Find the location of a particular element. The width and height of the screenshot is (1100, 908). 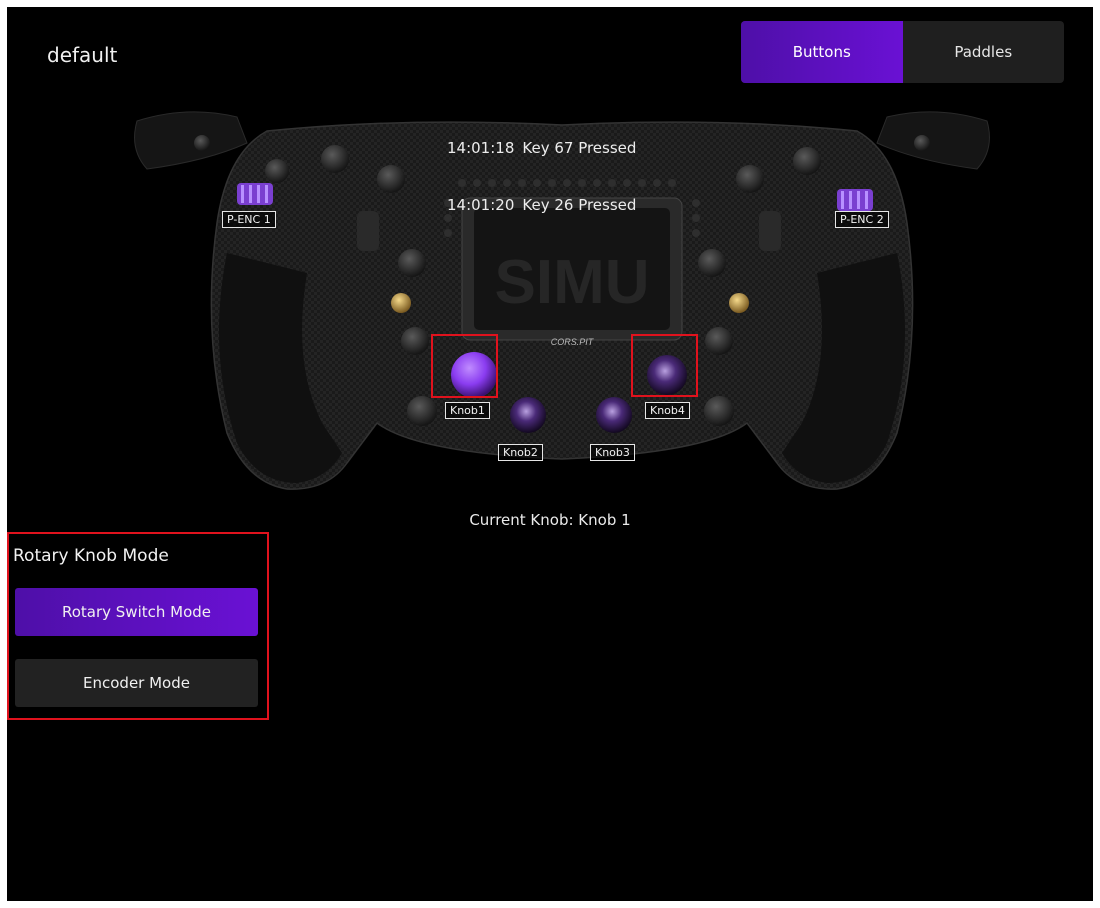

view-tabs: Buttons Paddles is located at coordinates (902, 52).